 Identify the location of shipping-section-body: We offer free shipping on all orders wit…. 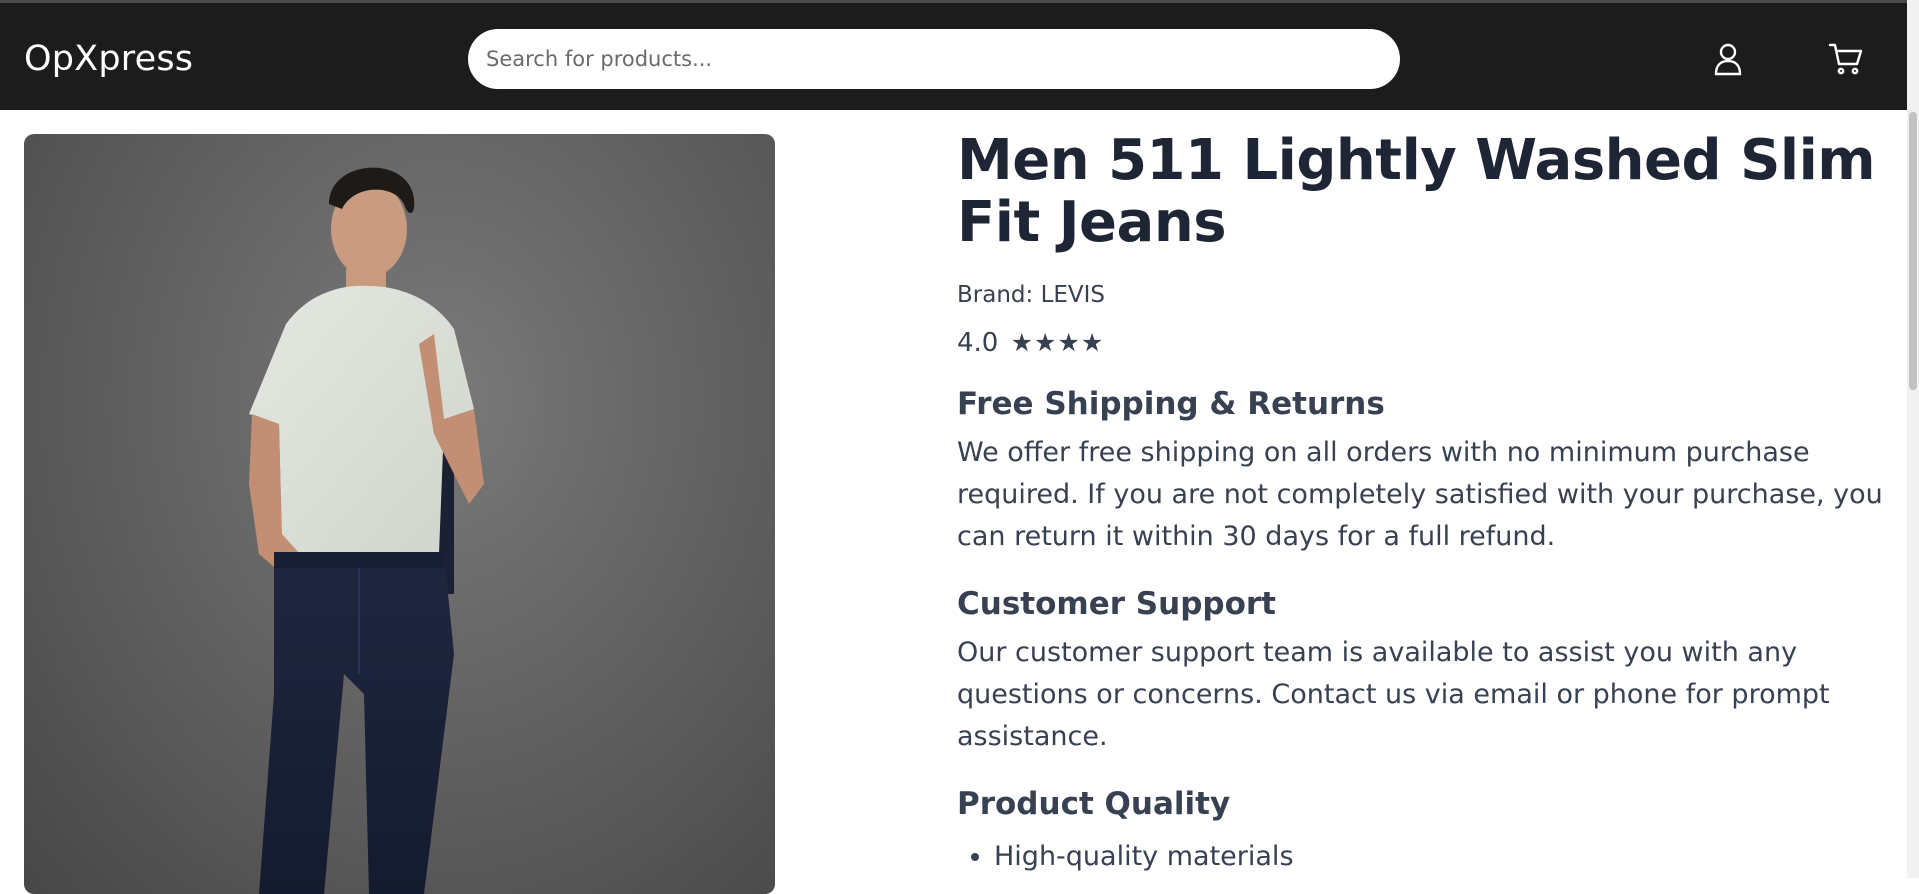
(1420, 494).